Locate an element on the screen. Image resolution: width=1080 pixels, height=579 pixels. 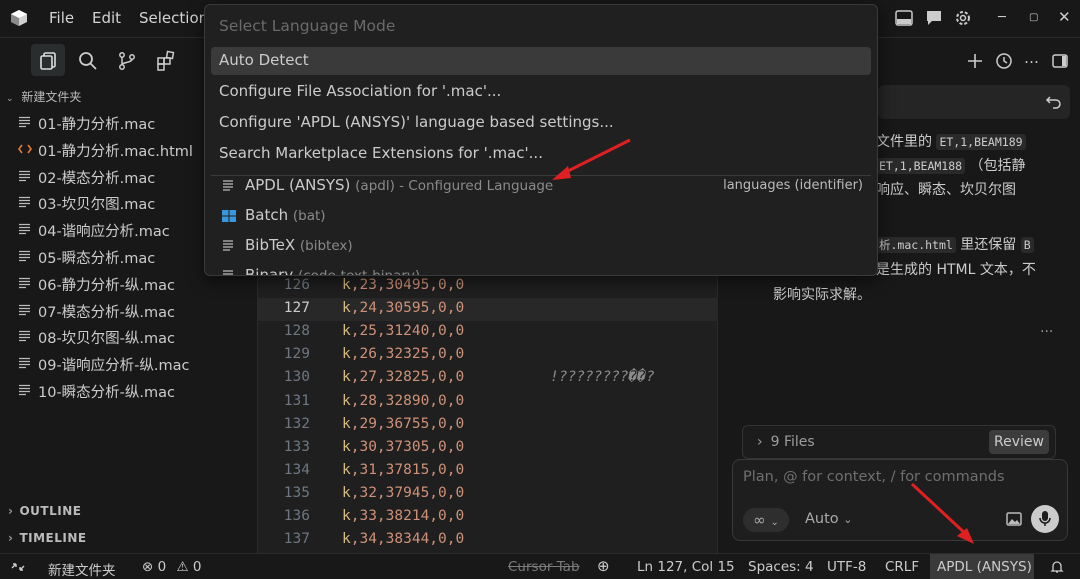
language-search is located at coordinates (541, 26).